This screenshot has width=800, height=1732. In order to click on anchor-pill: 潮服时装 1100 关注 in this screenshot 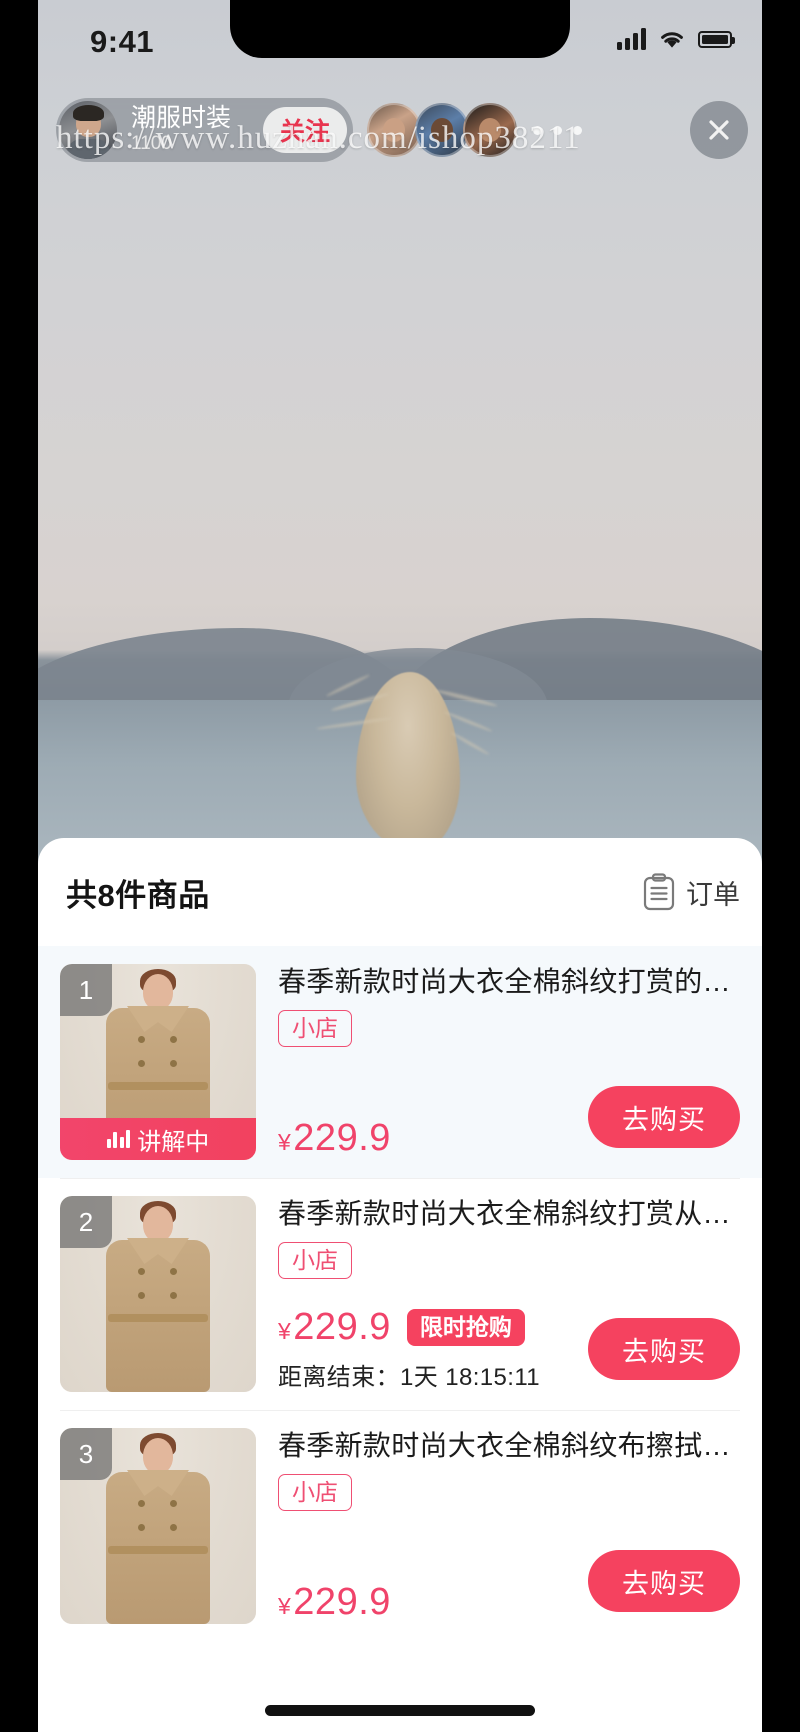, I will do `click(204, 130)`.